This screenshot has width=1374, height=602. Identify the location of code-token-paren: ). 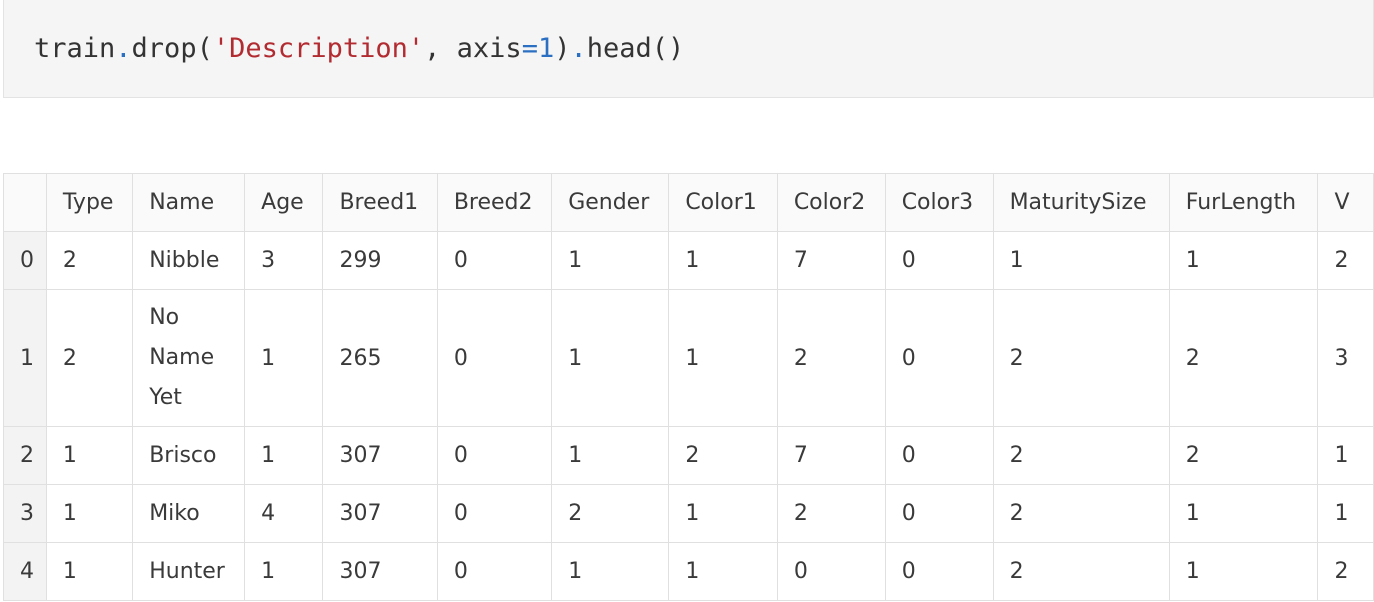
(562, 48).